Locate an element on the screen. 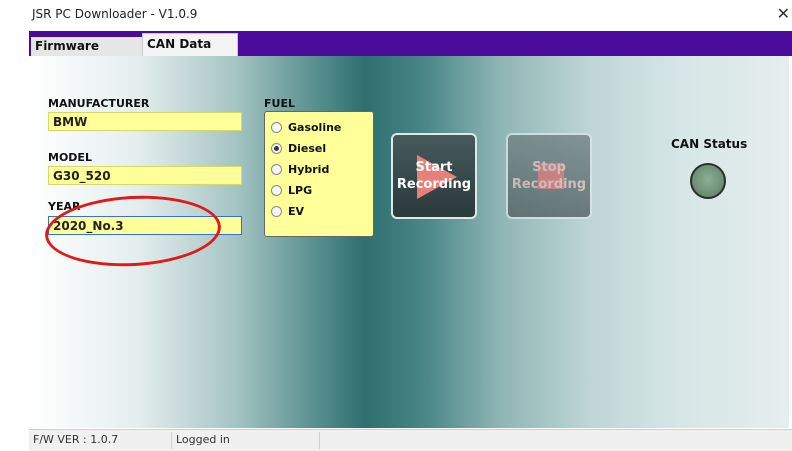 The height and width of the screenshot is (451, 792). stop-recording-label: Stop Recording is located at coordinates (549, 176).